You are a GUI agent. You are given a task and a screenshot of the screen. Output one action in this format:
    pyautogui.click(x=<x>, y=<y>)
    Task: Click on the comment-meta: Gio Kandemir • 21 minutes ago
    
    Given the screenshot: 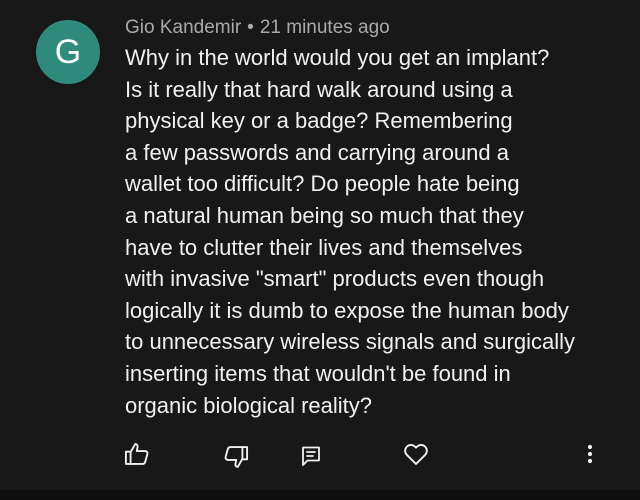 What is the action you would take?
    pyautogui.click(x=257, y=28)
    